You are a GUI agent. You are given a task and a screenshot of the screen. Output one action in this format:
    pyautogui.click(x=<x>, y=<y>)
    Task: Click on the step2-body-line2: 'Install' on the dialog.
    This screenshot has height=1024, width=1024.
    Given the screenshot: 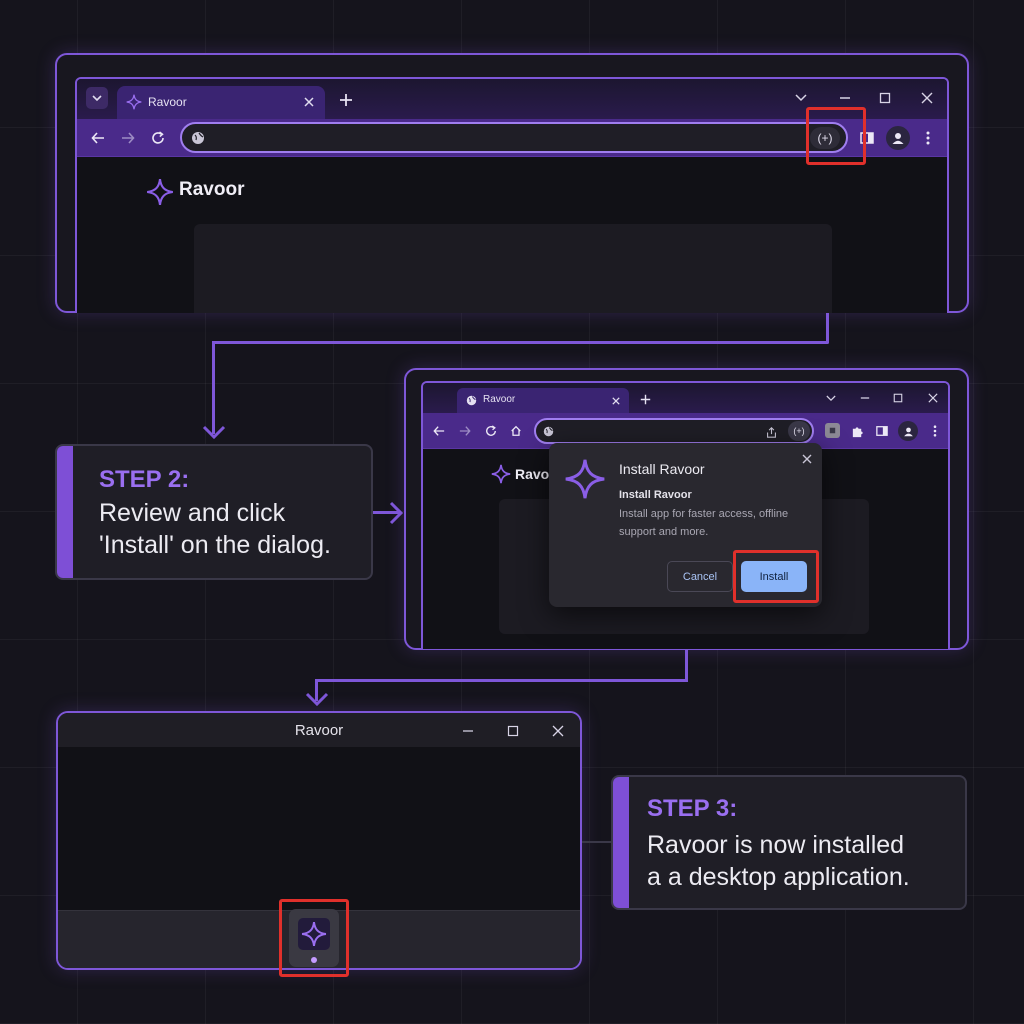 What is the action you would take?
    pyautogui.click(x=215, y=545)
    